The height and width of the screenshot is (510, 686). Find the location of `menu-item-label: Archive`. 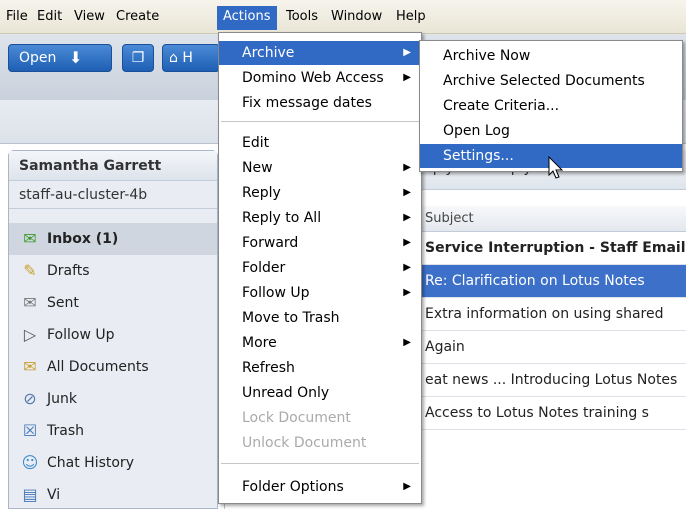

menu-item-label: Archive is located at coordinates (268, 53).